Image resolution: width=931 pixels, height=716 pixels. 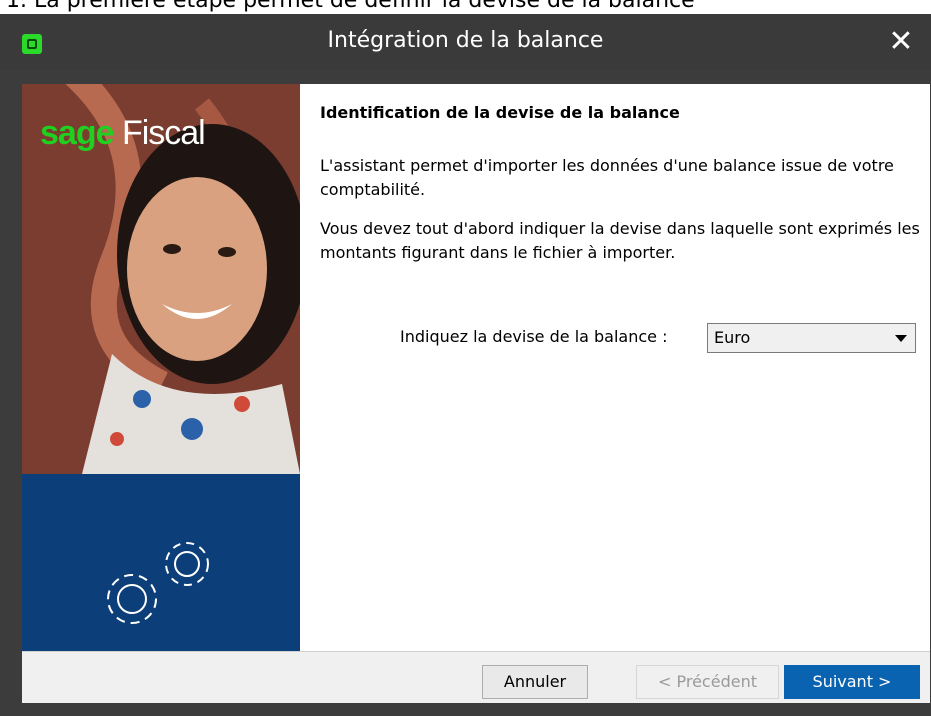 I want to click on close-button: ✕, so click(x=901, y=42).